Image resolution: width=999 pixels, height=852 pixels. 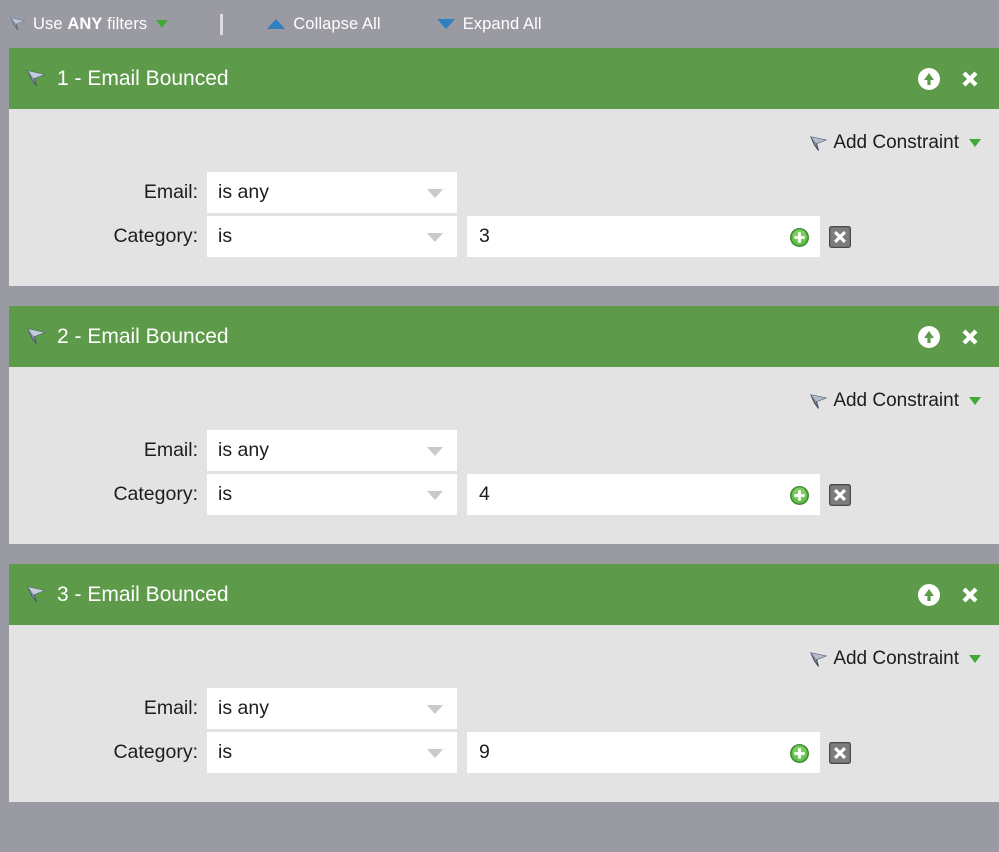 I want to click on filter-panel-header: 3 - Email Bounced, so click(x=504, y=594).